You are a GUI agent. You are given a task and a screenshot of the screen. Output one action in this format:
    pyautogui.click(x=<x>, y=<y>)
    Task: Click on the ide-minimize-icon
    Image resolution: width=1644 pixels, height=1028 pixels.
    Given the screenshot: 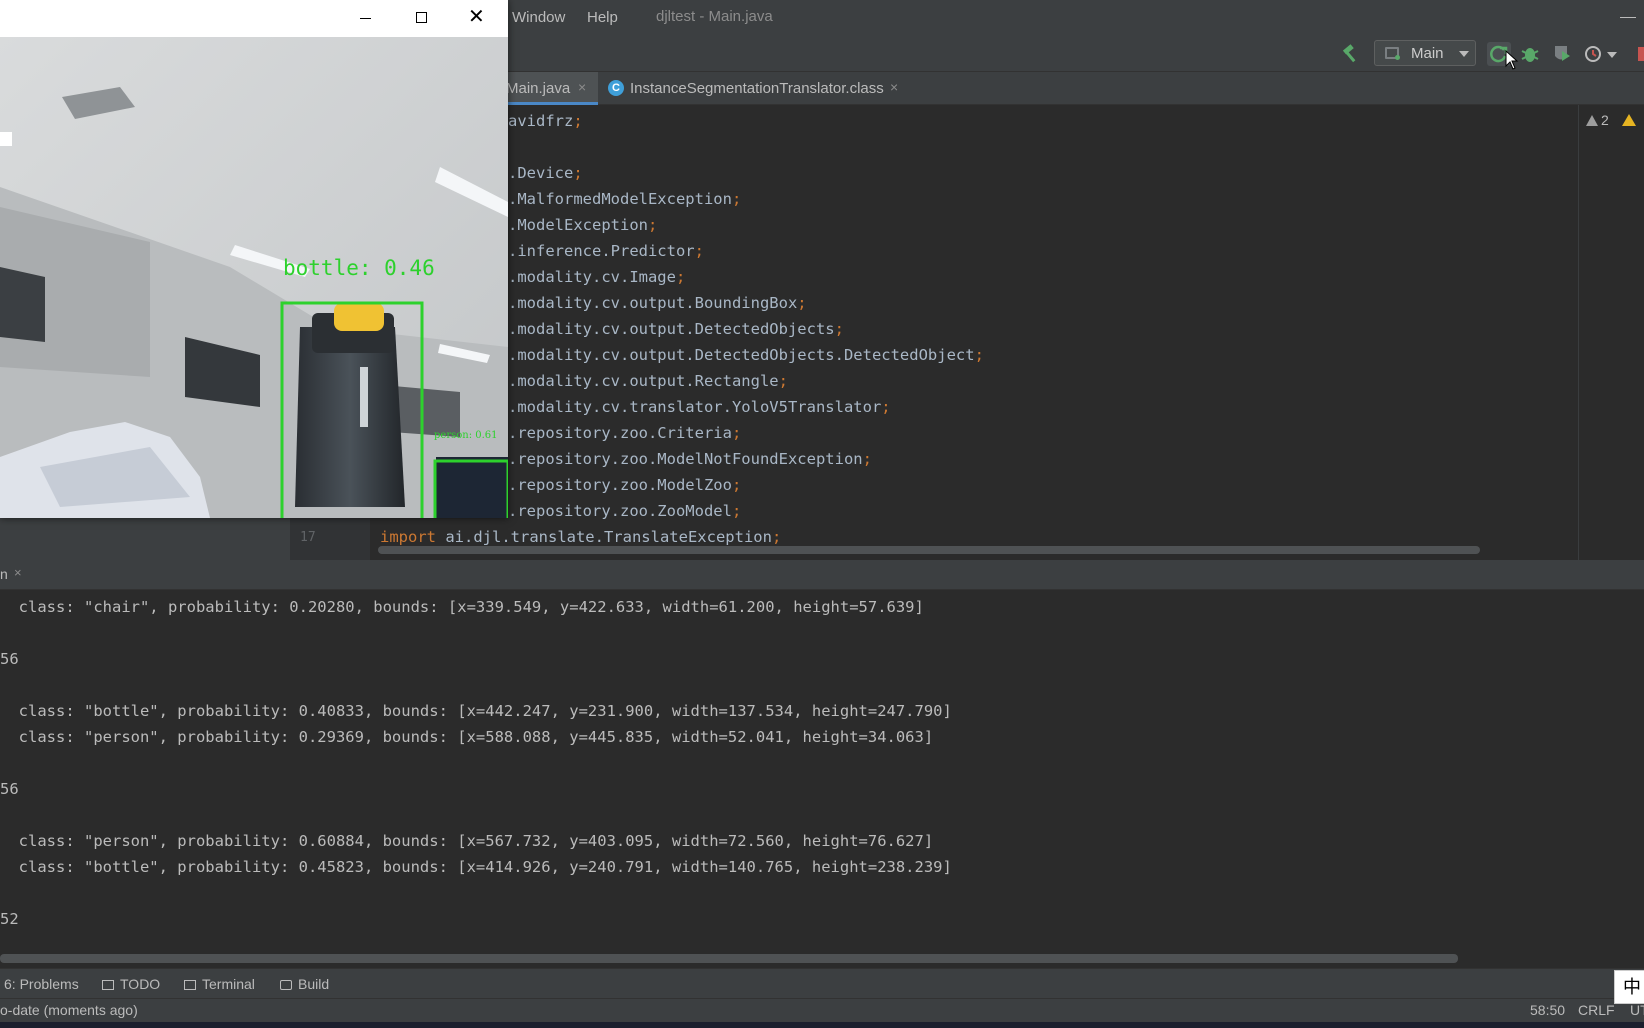 What is the action you would take?
    pyautogui.click(x=1628, y=17)
    